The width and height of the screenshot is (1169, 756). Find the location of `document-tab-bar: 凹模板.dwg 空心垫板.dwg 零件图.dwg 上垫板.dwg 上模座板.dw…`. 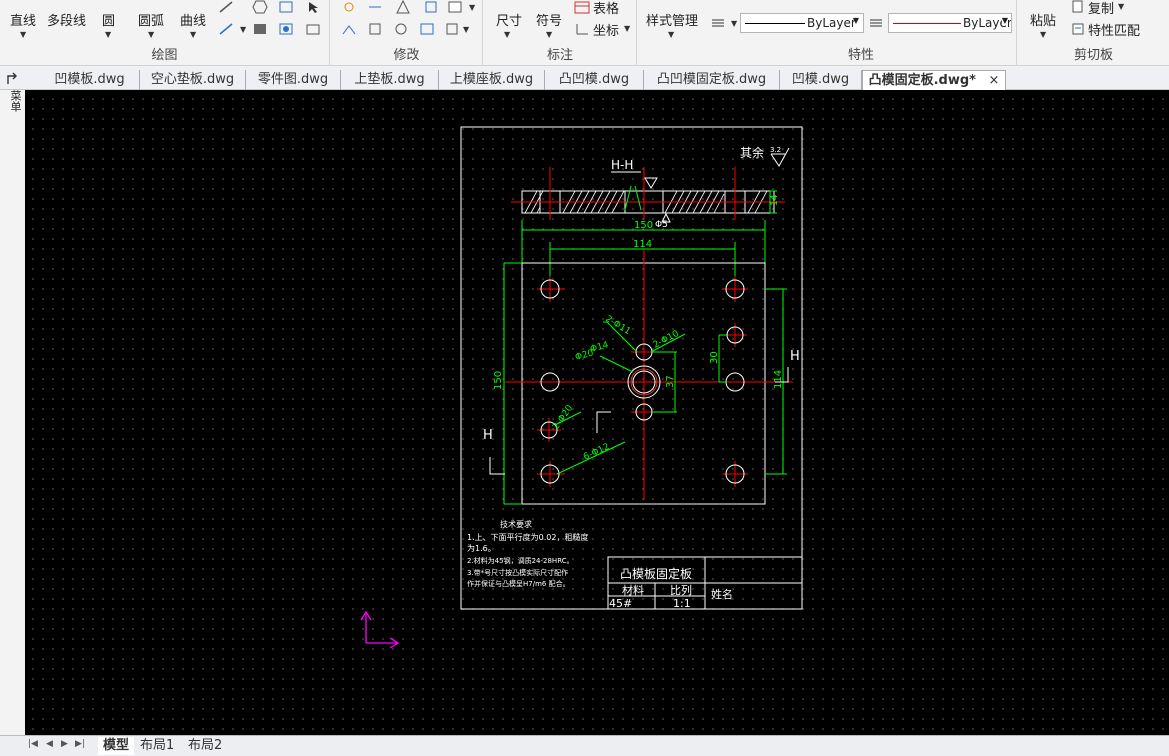

document-tab-bar: 凹模板.dwg 空心垫板.dwg 零件图.dwg 上垫板.dwg 上模座板.dw… is located at coordinates (584, 78).